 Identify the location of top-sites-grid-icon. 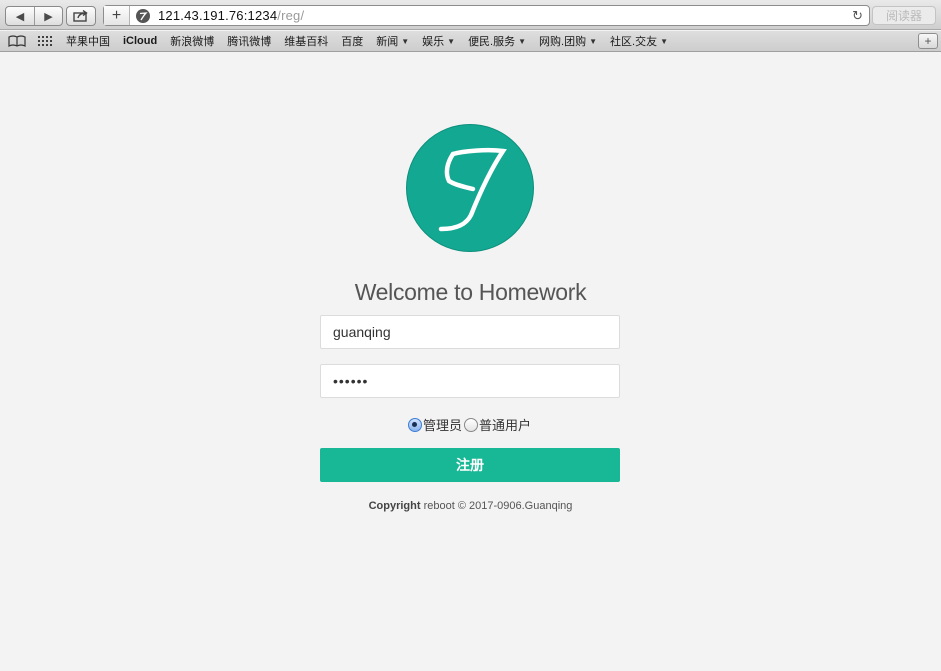
(45, 41).